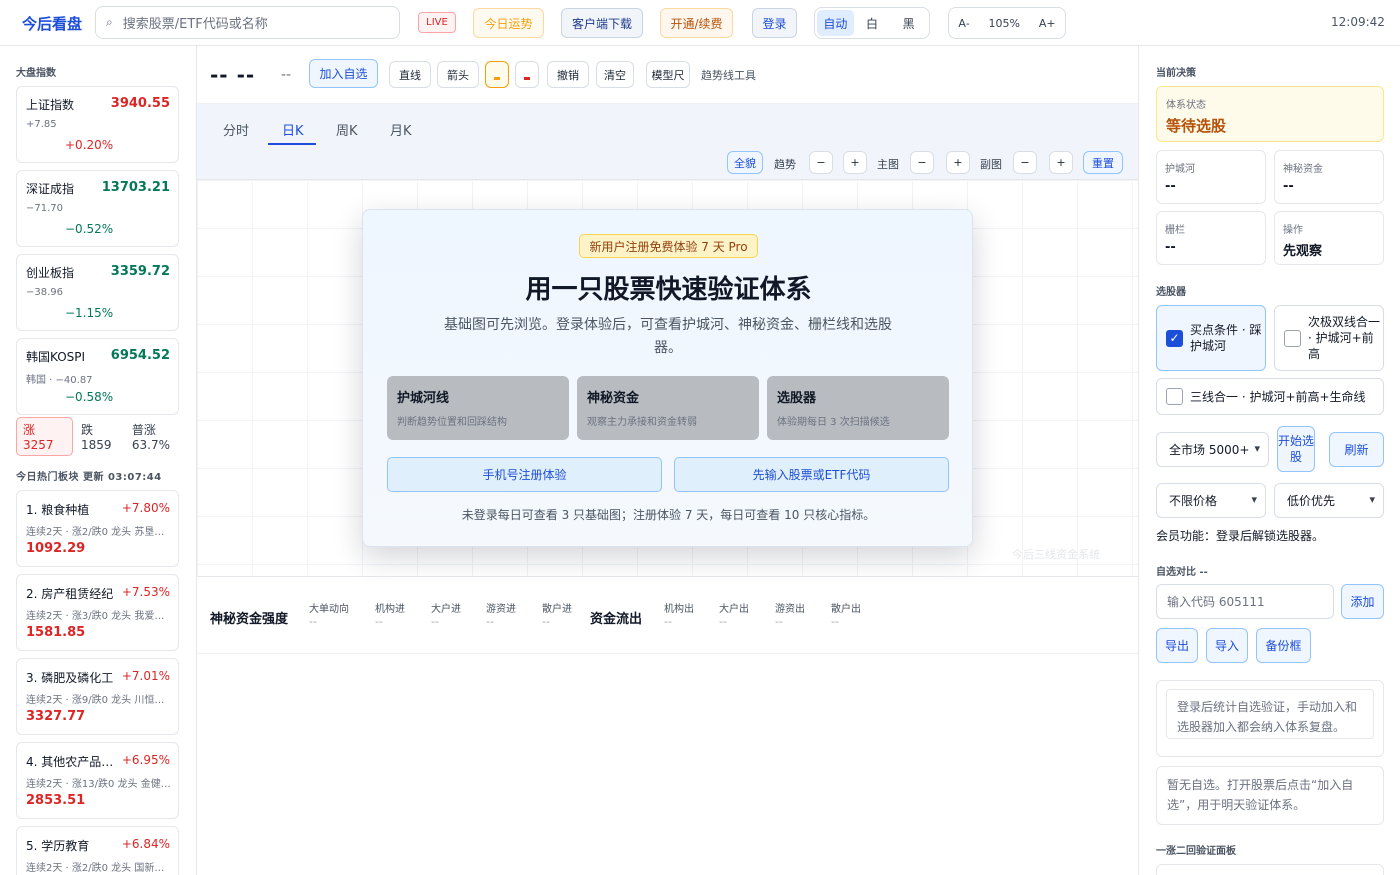  What do you see at coordinates (1226, 338) in the screenshot?
I see `condition-label: 买点条件 · 踩护城河` at bounding box center [1226, 338].